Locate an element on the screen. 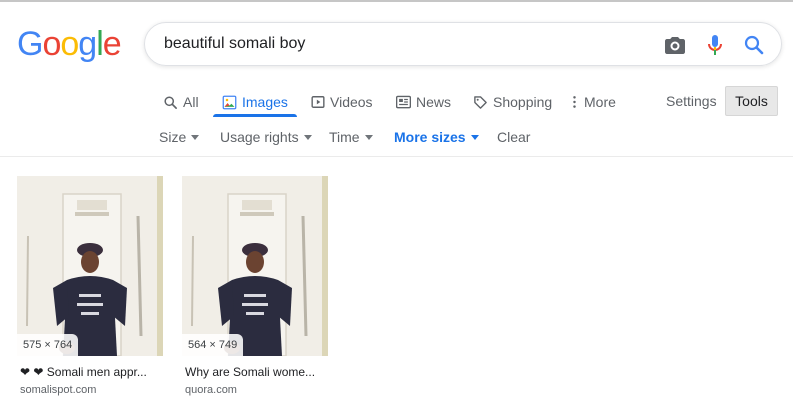 Image resolution: width=793 pixels, height=414 pixels. tab-images: Images is located at coordinates (255, 102).